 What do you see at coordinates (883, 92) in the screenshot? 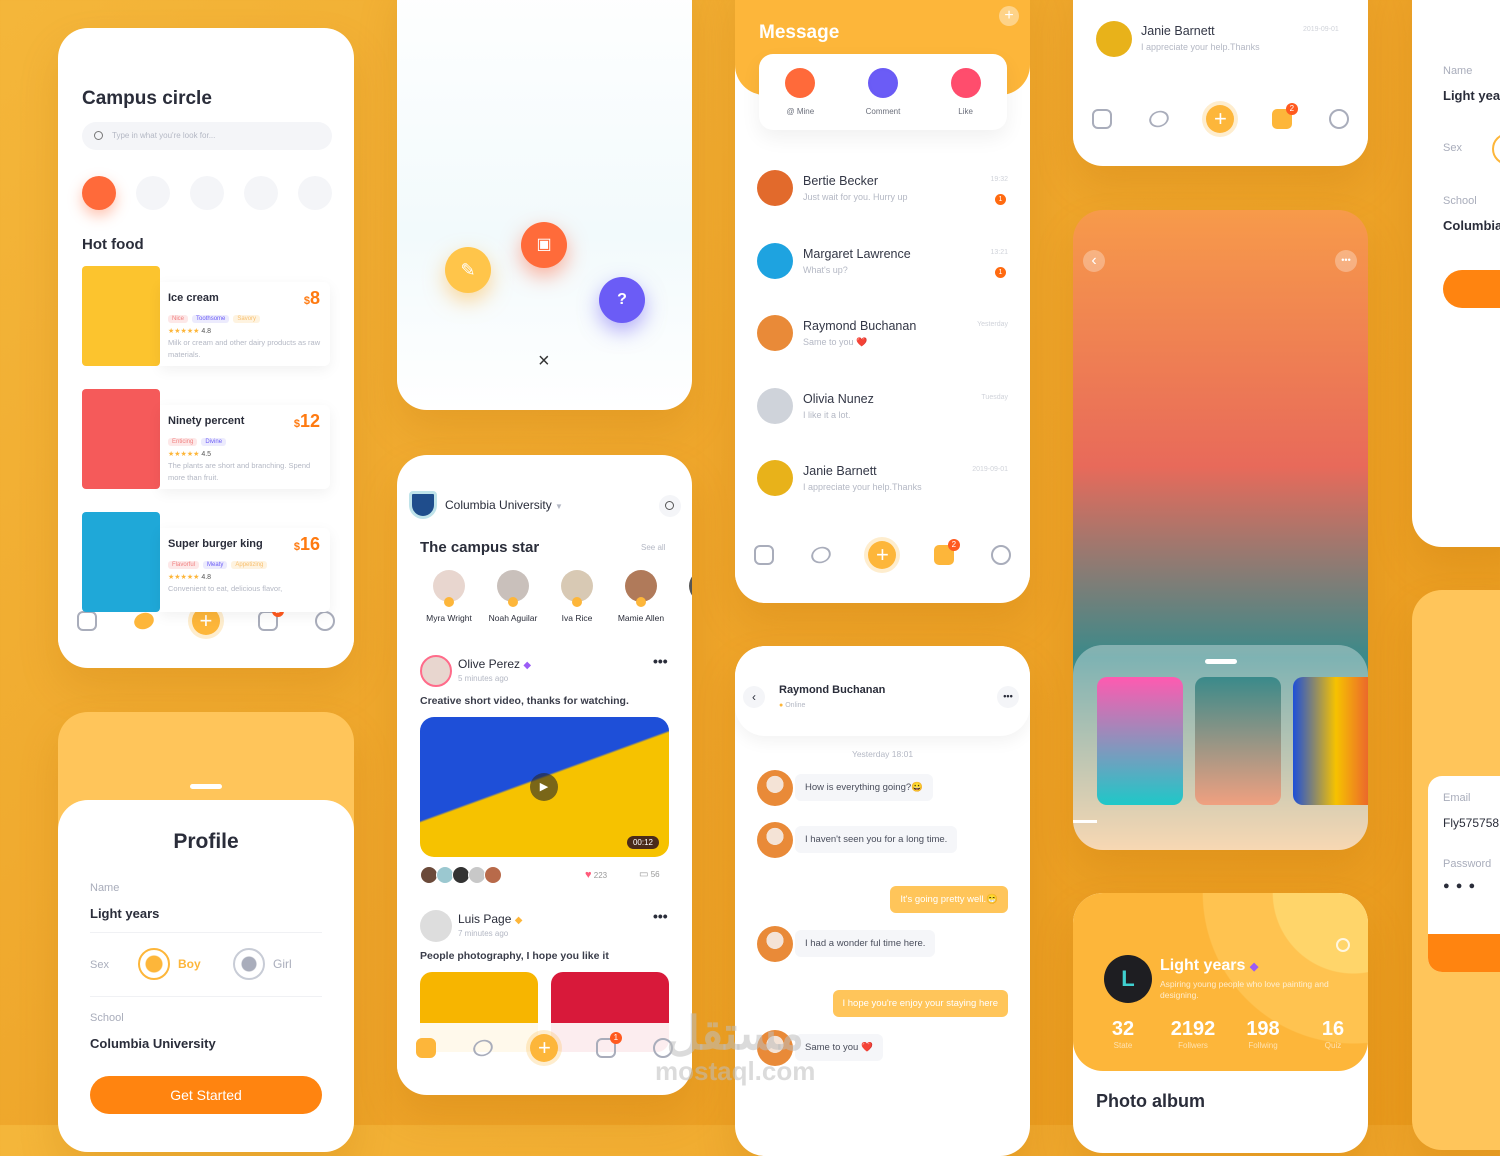
I see `tab-comment: Comment` at bounding box center [883, 92].